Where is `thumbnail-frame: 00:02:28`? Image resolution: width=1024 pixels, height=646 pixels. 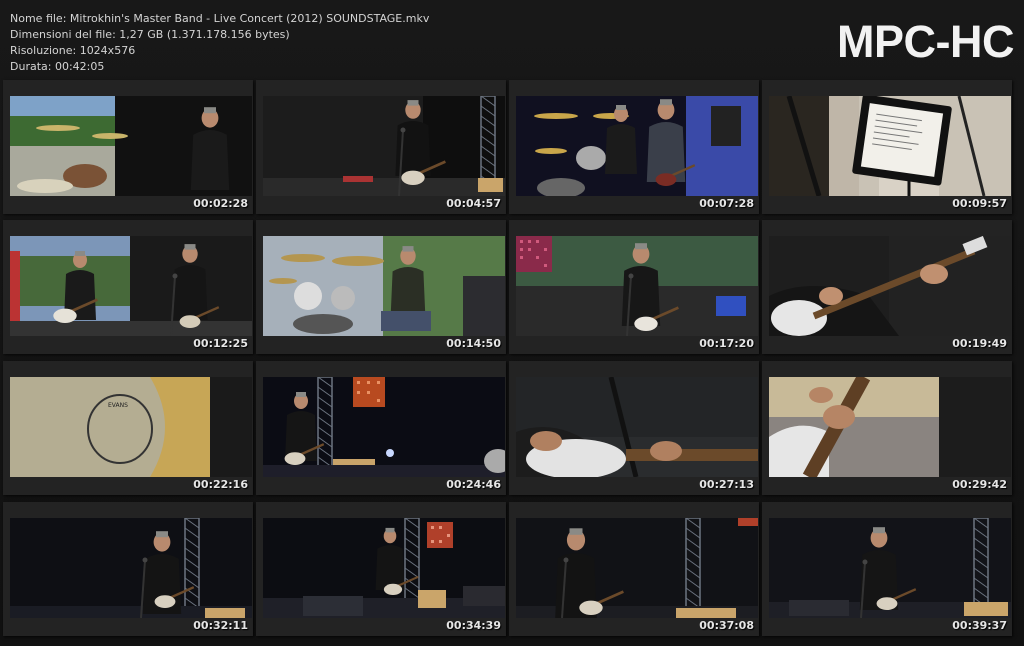 thumbnail-frame: 00:02:28 is located at coordinates (128, 147).